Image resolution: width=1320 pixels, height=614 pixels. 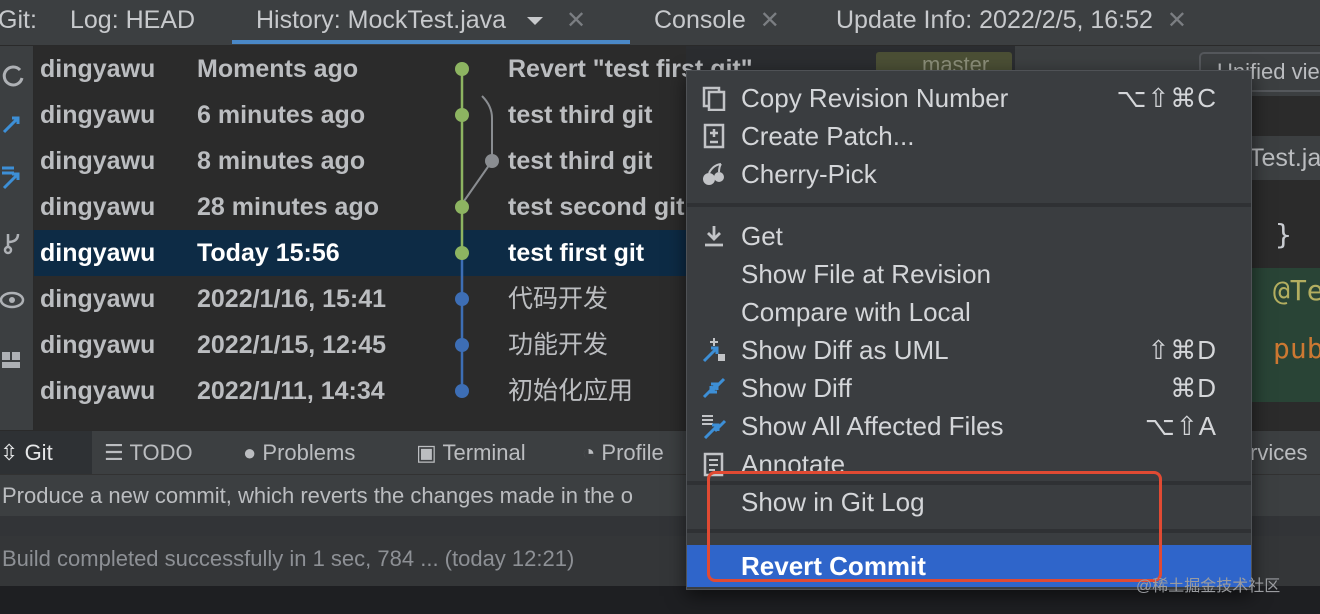 I want to click on menu-item-compare-with-local: Compare with Local, so click(x=969, y=312).